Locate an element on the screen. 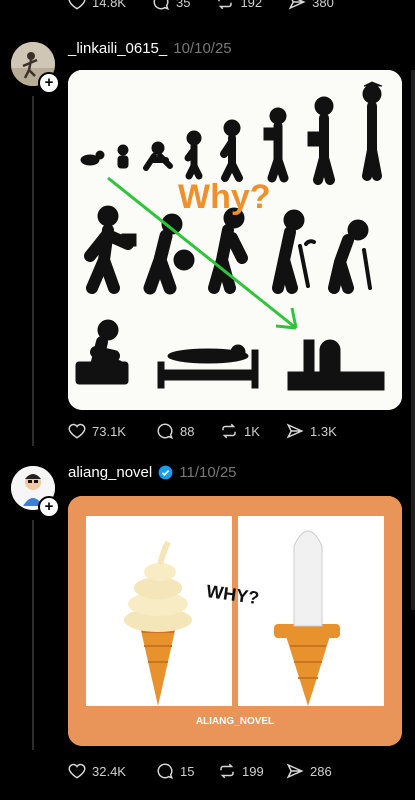  share-button: 1.3K is located at coordinates (311, 431).